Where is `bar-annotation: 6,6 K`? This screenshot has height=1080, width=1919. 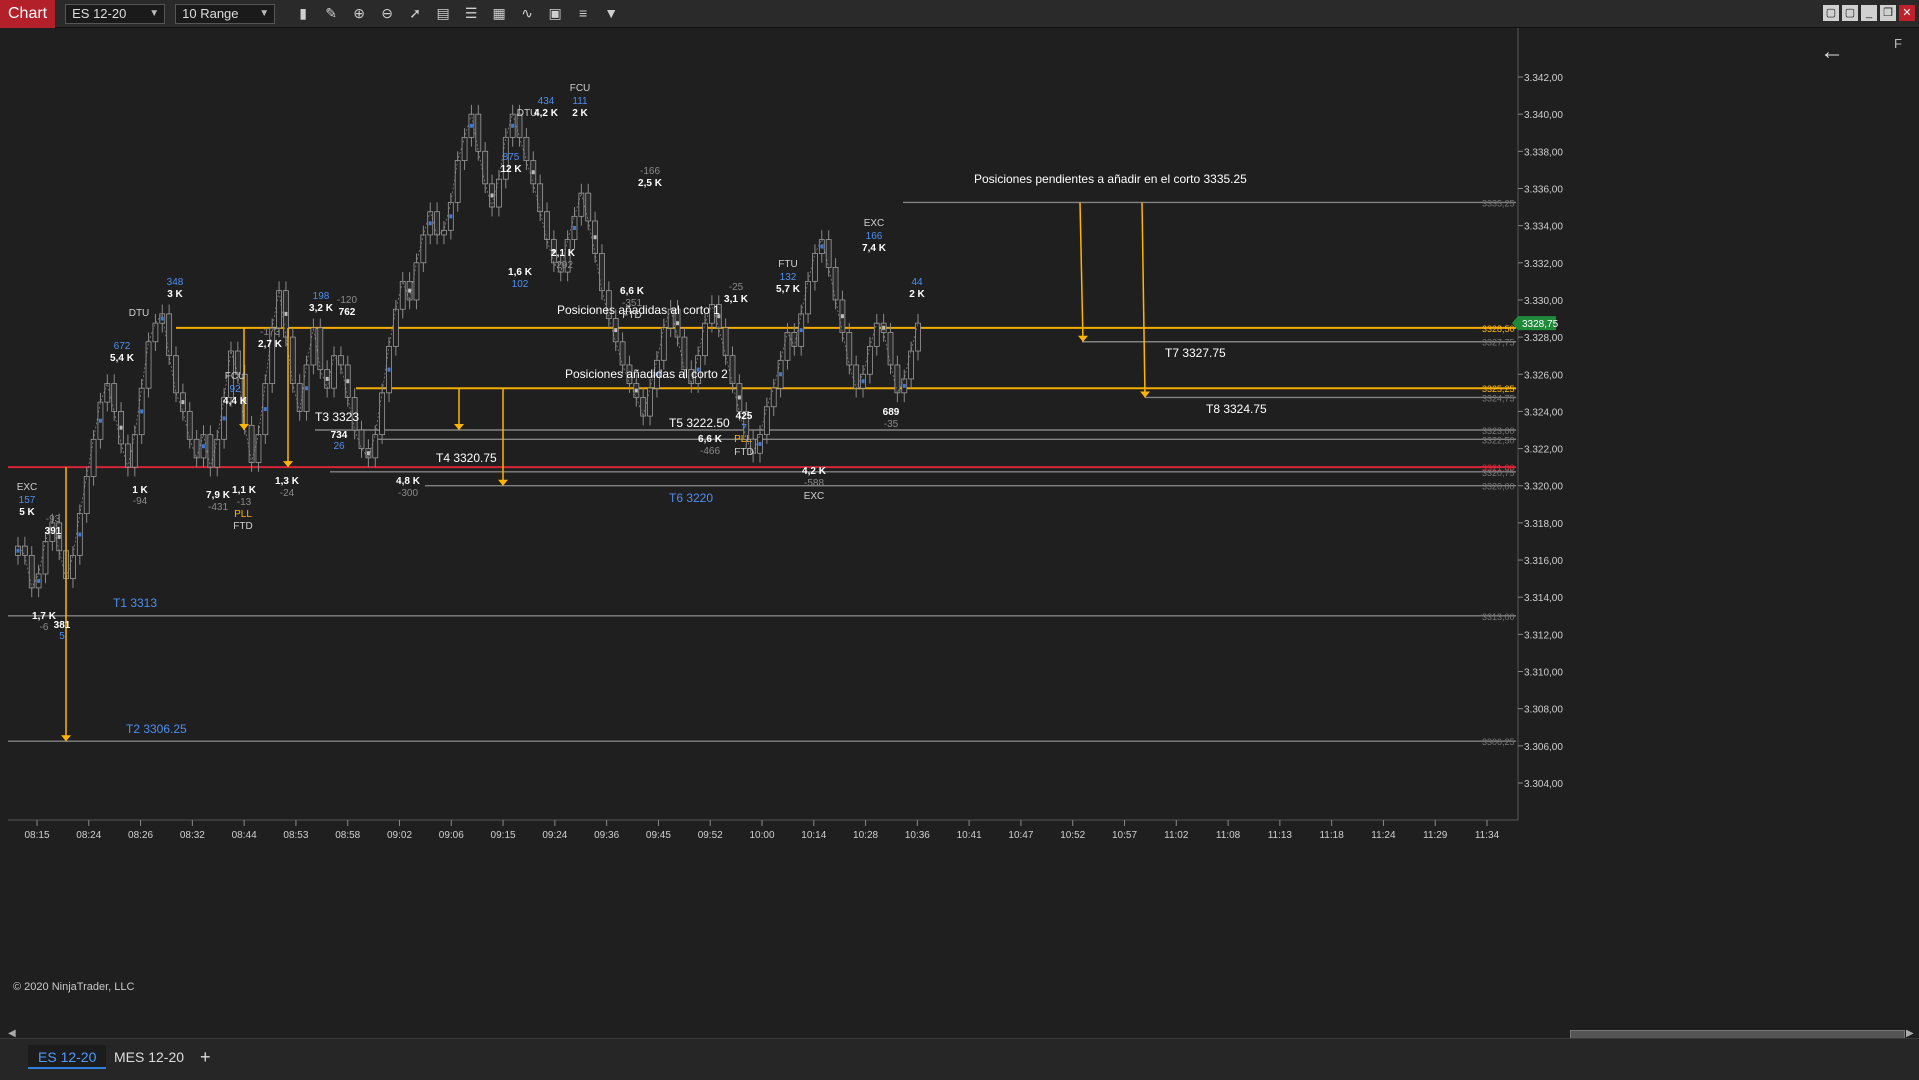 bar-annotation: 6,6 K is located at coordinates (632, 291).